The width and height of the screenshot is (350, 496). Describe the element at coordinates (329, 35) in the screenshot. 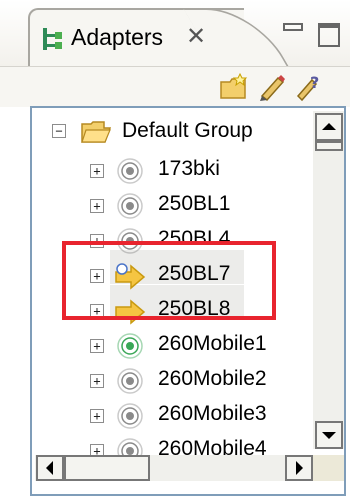

I see `maximize-view-button` at that location.